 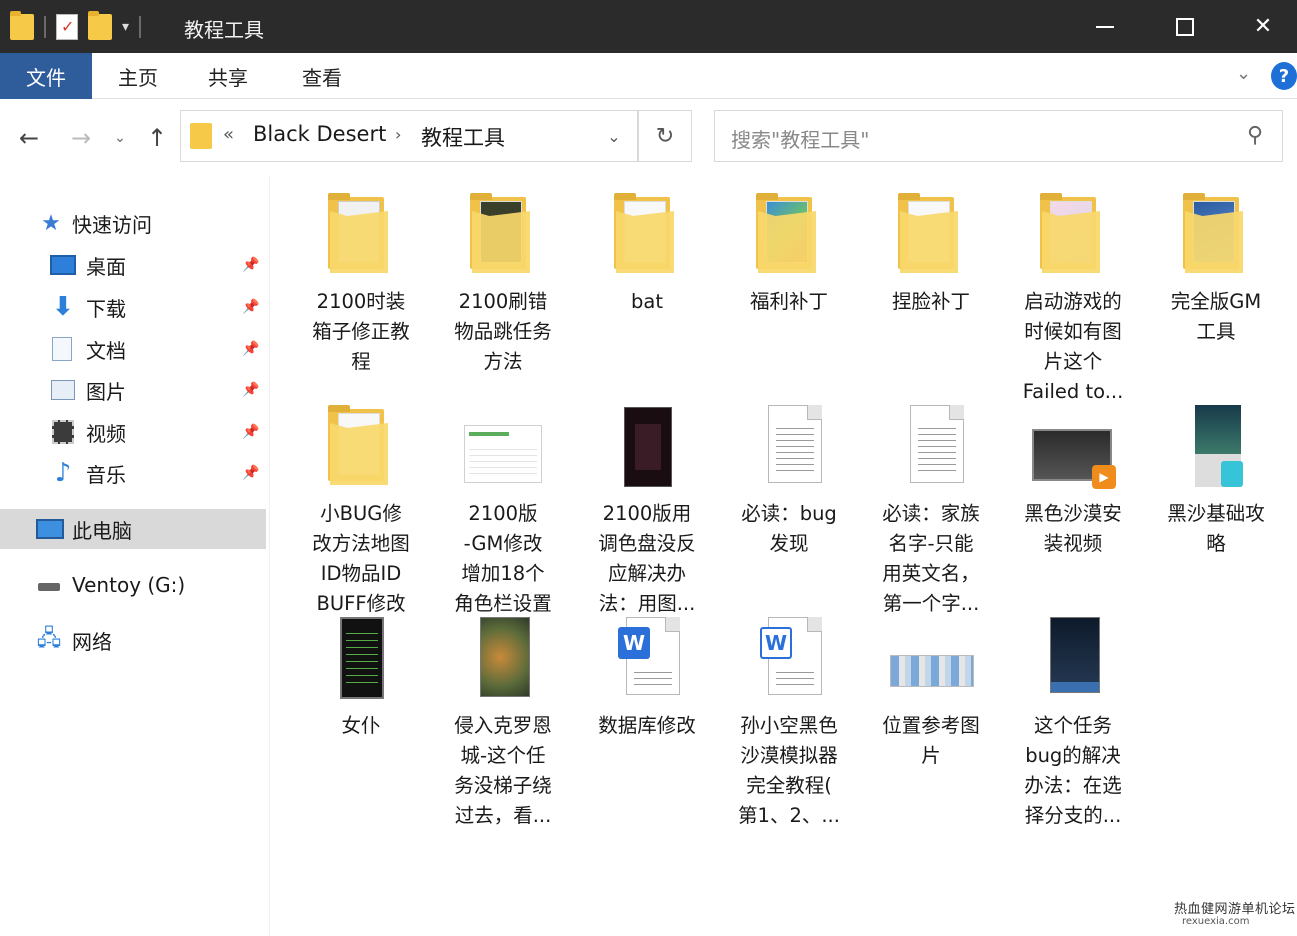 I want to click on breadcrumb-current: 教程工具, so click(x=463, y=137).